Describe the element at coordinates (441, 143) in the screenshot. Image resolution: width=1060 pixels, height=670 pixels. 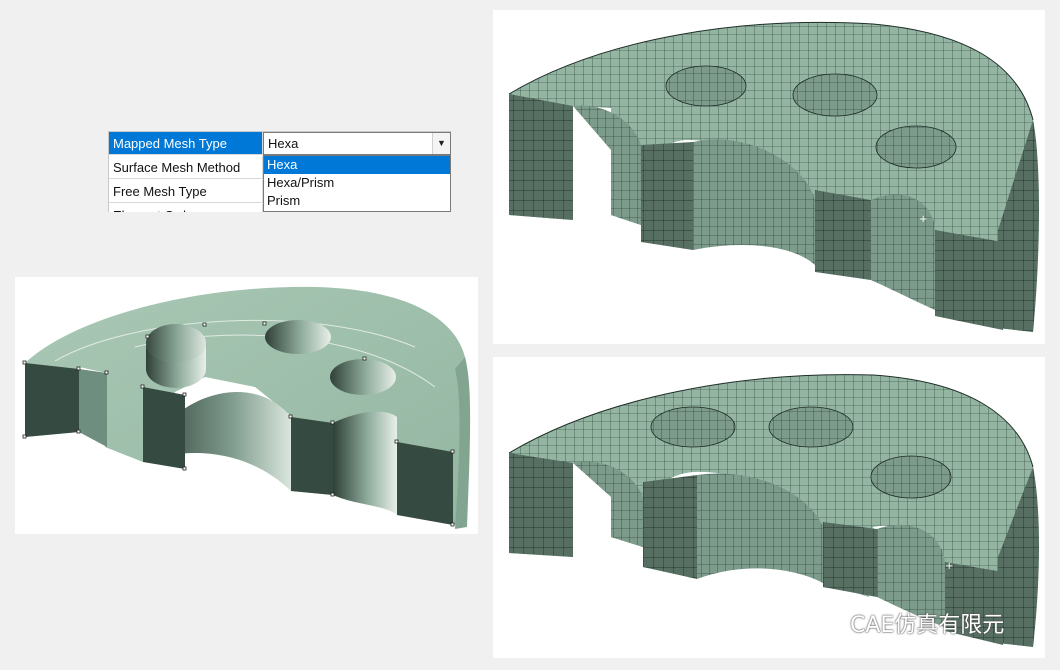
I see `chevron-down-icon: ▼` at that location.